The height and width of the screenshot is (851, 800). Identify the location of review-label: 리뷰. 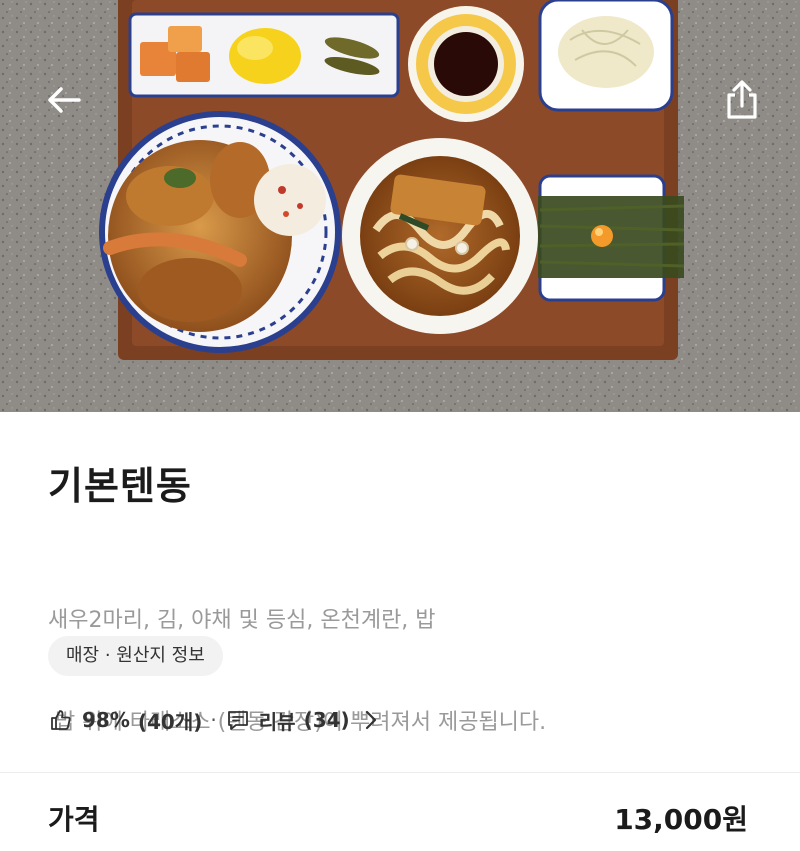
(277, 721).